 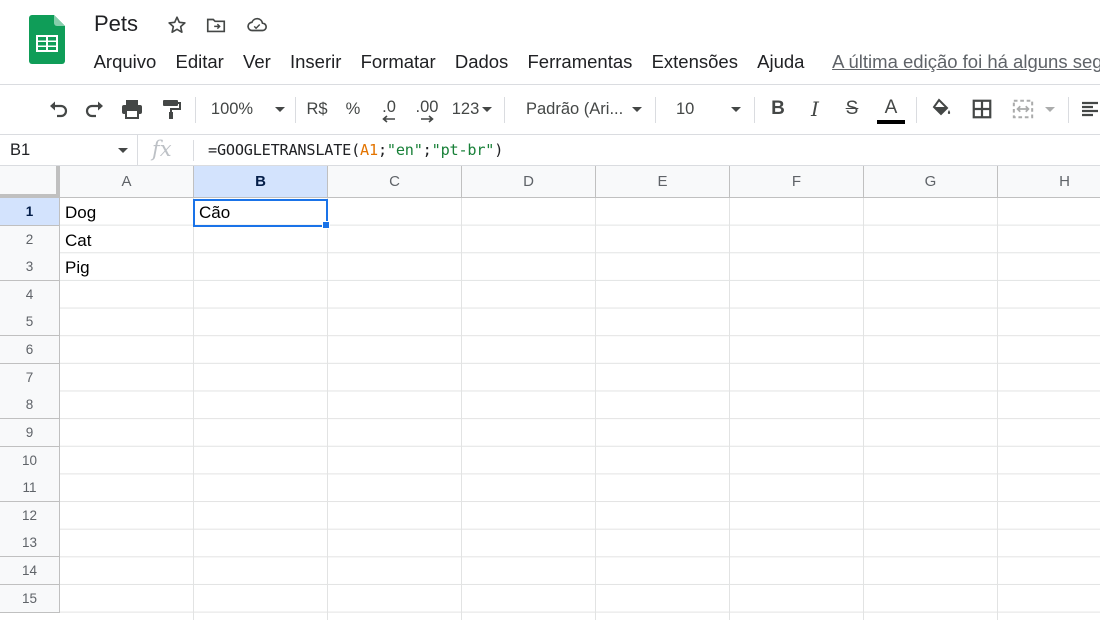 What do you see at coordinates (685, 108) in the screenshot?
I see `font-size-value: 10` at bounding box center [685, 108].